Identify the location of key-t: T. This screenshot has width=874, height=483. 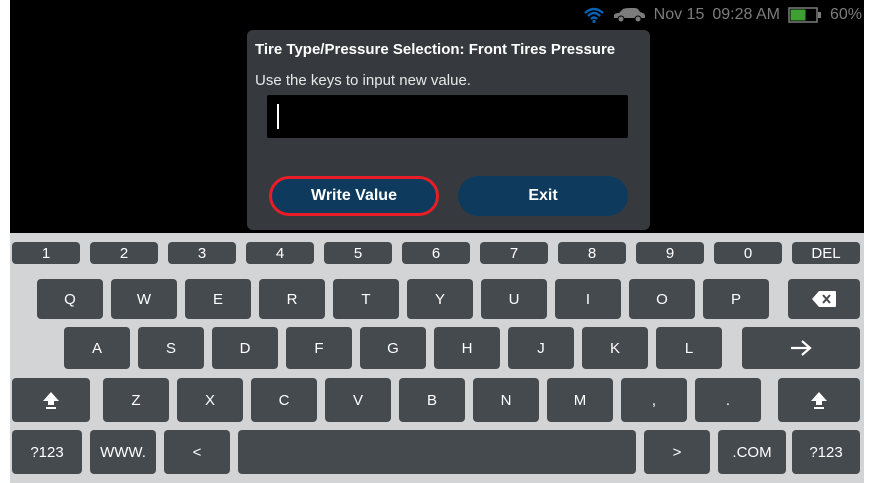
(366, 299).